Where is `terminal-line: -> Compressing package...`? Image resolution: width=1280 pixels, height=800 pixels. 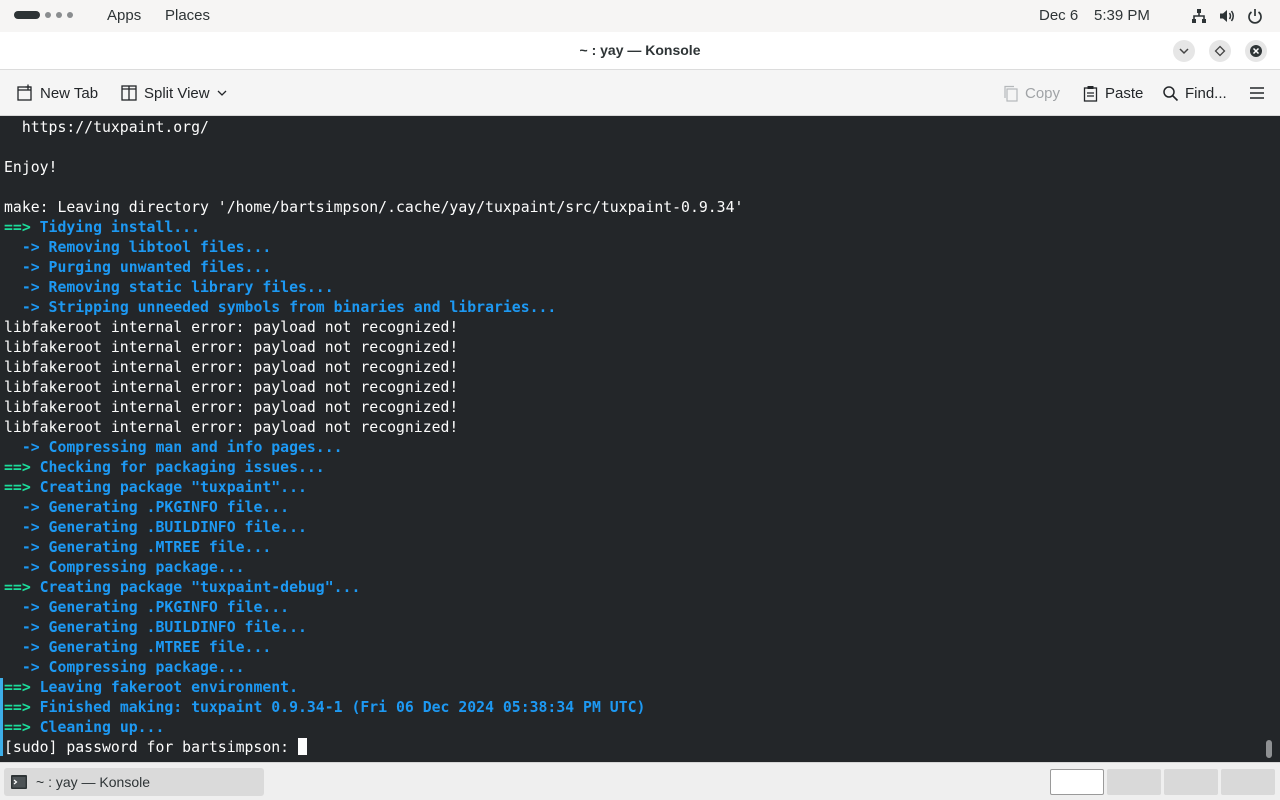 terminal-line: -> Compressing package... is located at coordinates (373, 568).